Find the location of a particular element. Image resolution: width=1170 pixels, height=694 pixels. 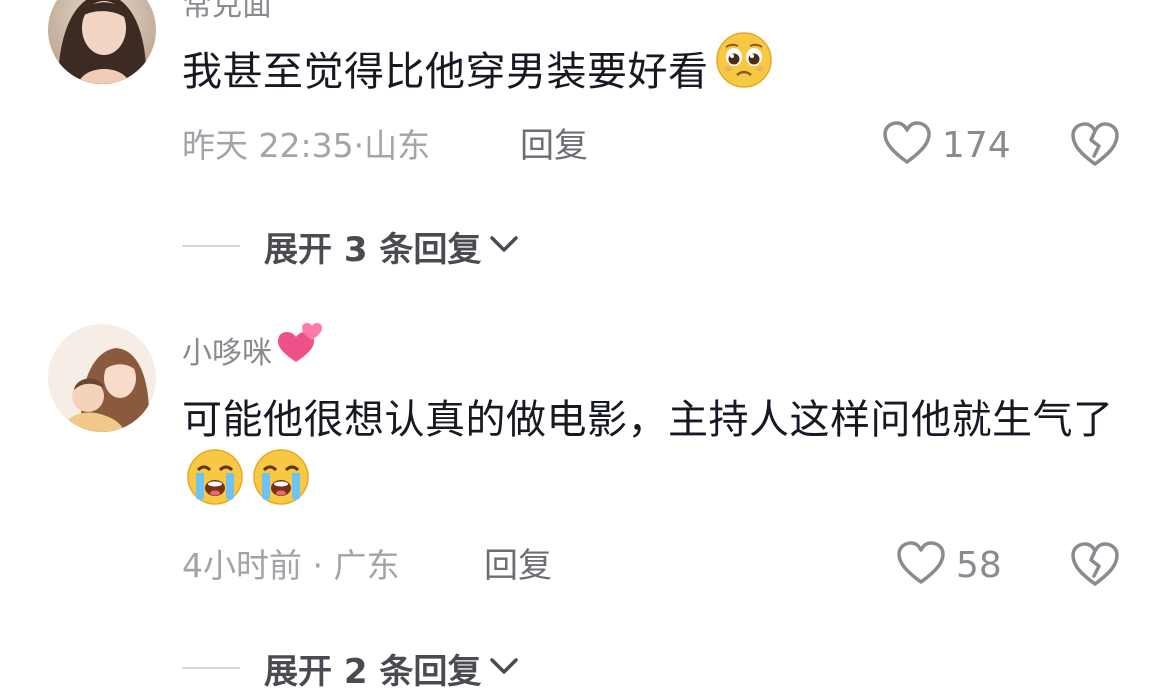

timestamp: 昨天 22:35 is located at coordinates (268, 145).